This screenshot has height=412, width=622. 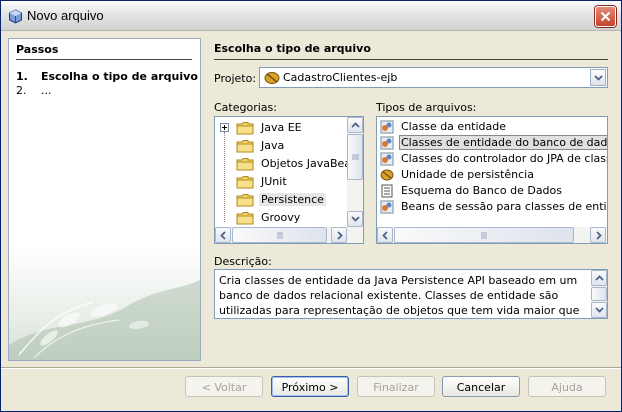 What do you see at coordinates (289, 164) in the screenshot?
I see `tree-item: Objetos JavaBeans` at bounding box center [289, 164].